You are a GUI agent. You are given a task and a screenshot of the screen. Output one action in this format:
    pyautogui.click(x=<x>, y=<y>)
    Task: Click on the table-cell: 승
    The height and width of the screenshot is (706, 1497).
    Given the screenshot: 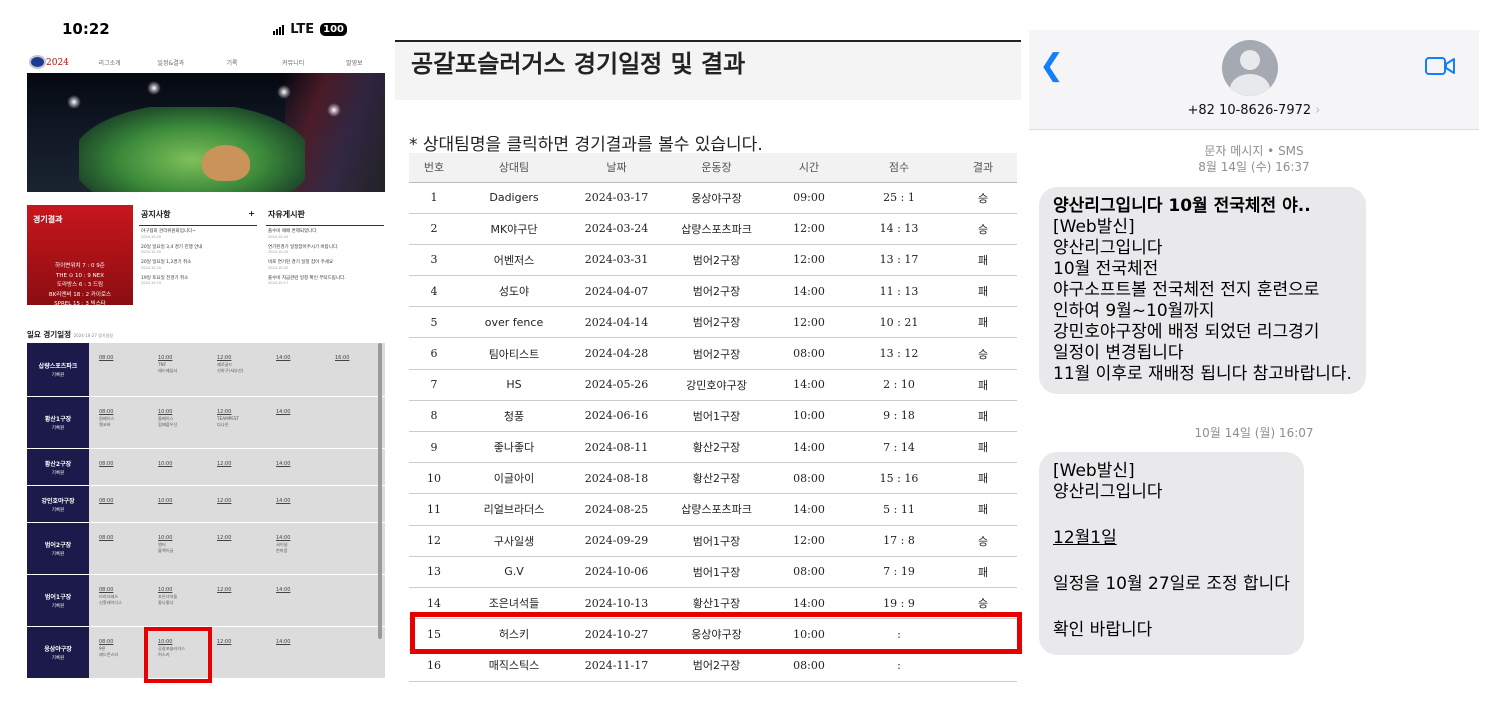 What is the action you would take?
    pyautogui.click(x=983, y=229)
    